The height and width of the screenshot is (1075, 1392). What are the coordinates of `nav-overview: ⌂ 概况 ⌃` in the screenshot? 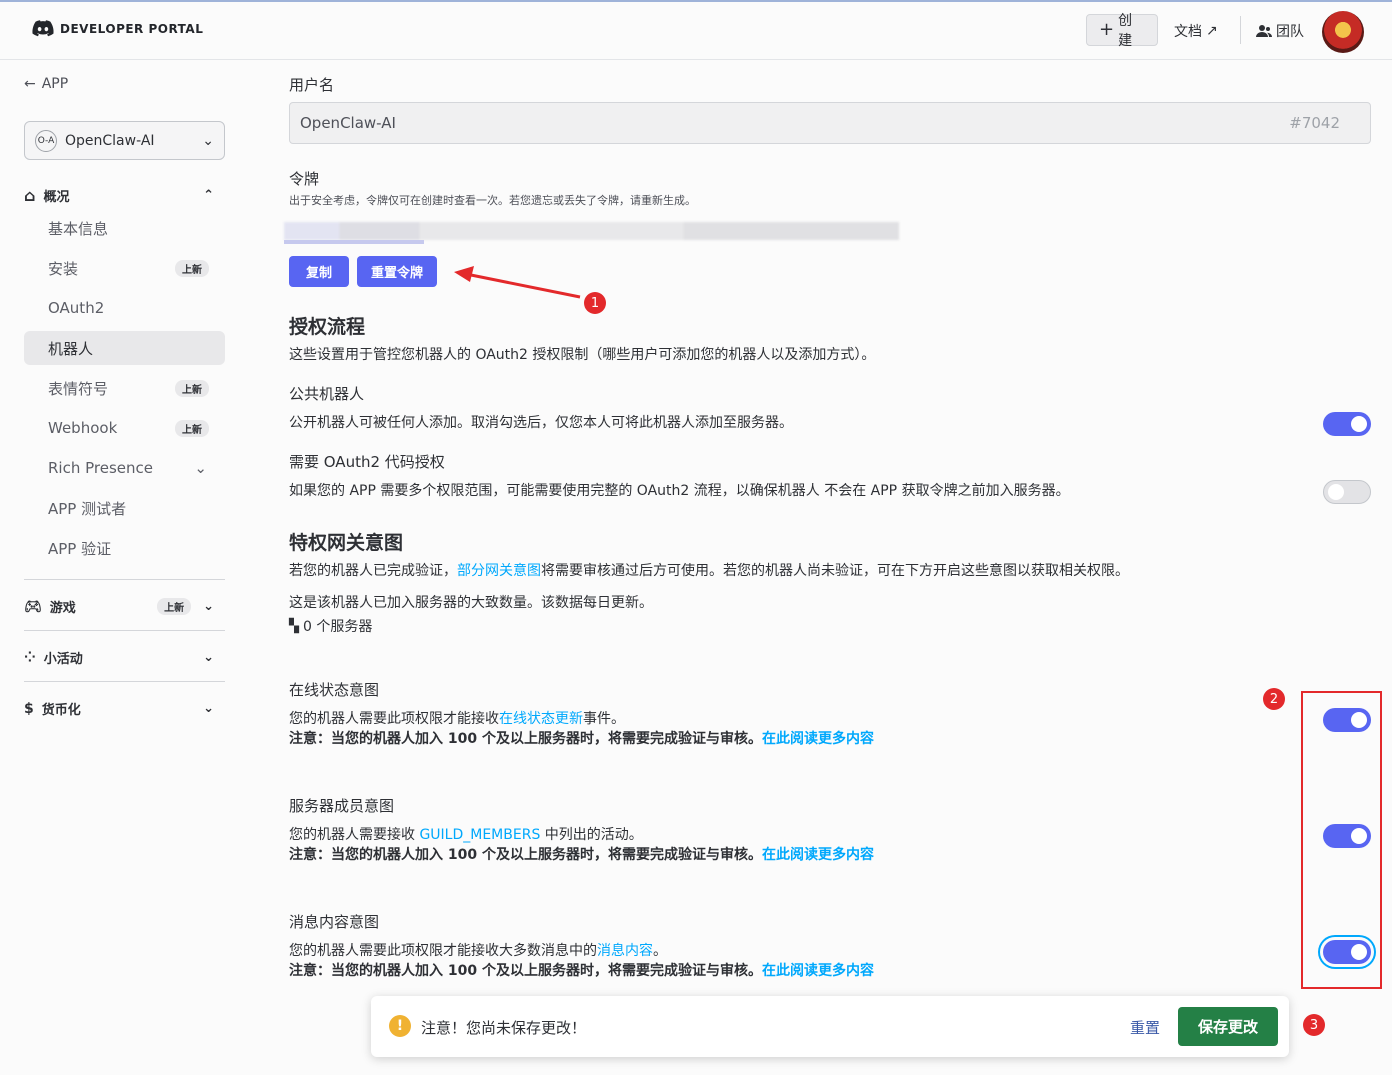 It's located at (119, 195).